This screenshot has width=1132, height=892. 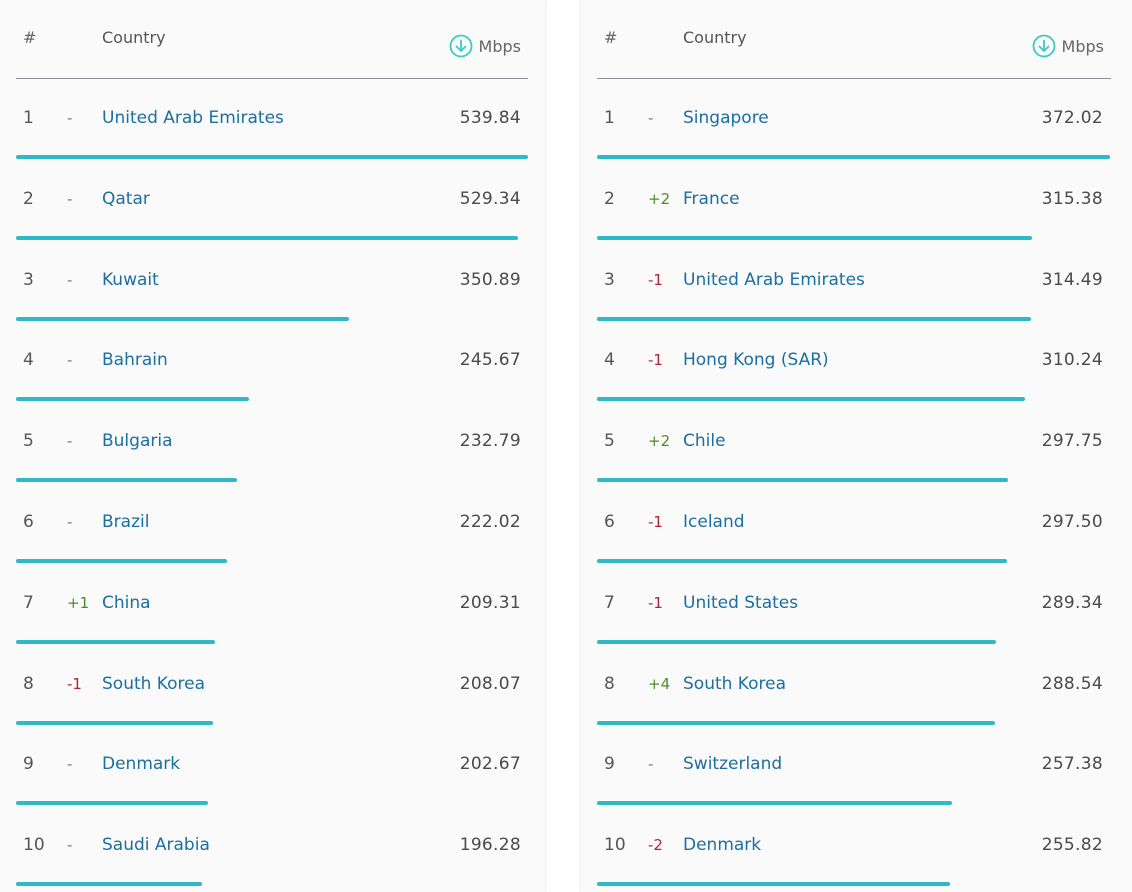 I want to click on country-link: Brazil, so click(x=125, y=522).